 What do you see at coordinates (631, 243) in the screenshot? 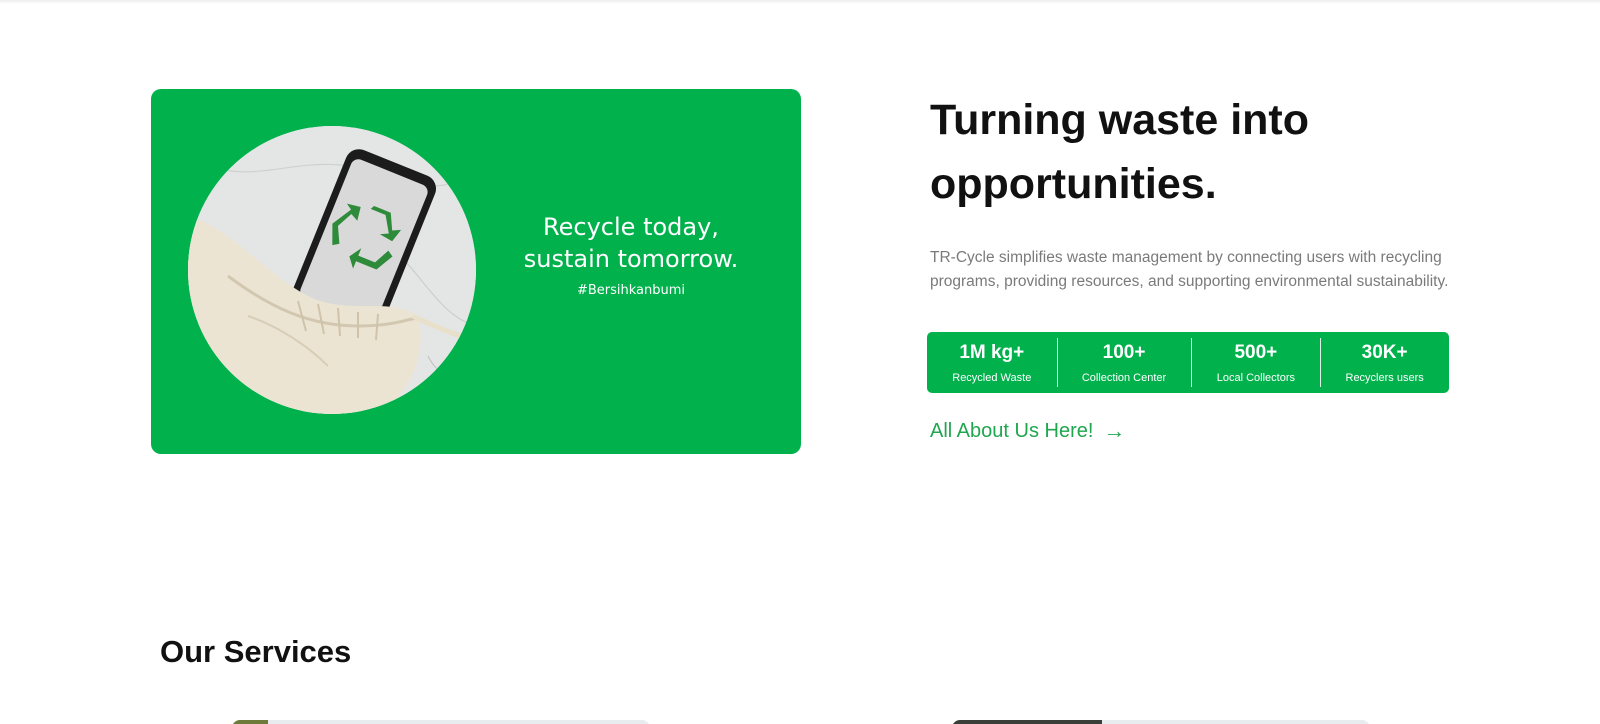
I see `hero-tagline: Recycle today, sustain tomorrow.` at bounding box center [631, 243].